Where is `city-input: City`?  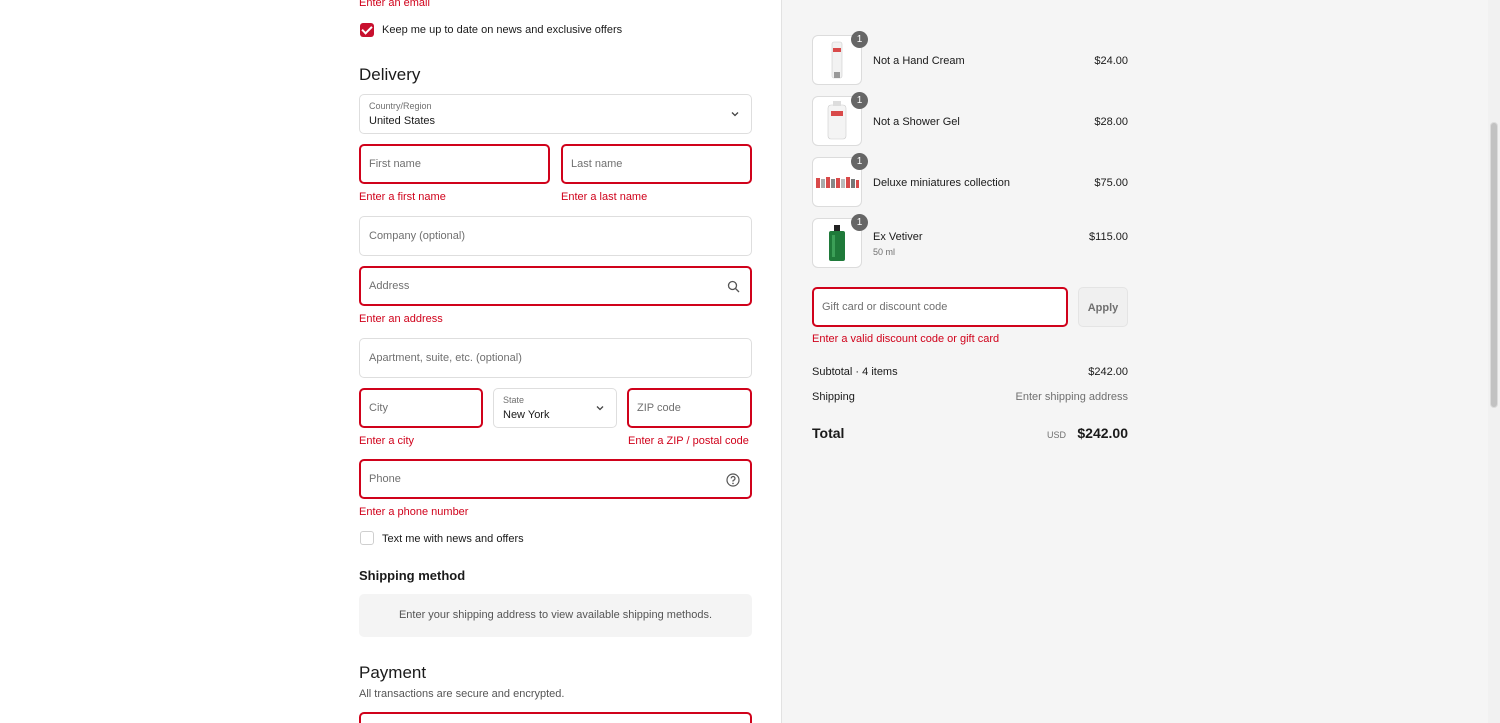
city-input: City is located at coordinates (421, 408).